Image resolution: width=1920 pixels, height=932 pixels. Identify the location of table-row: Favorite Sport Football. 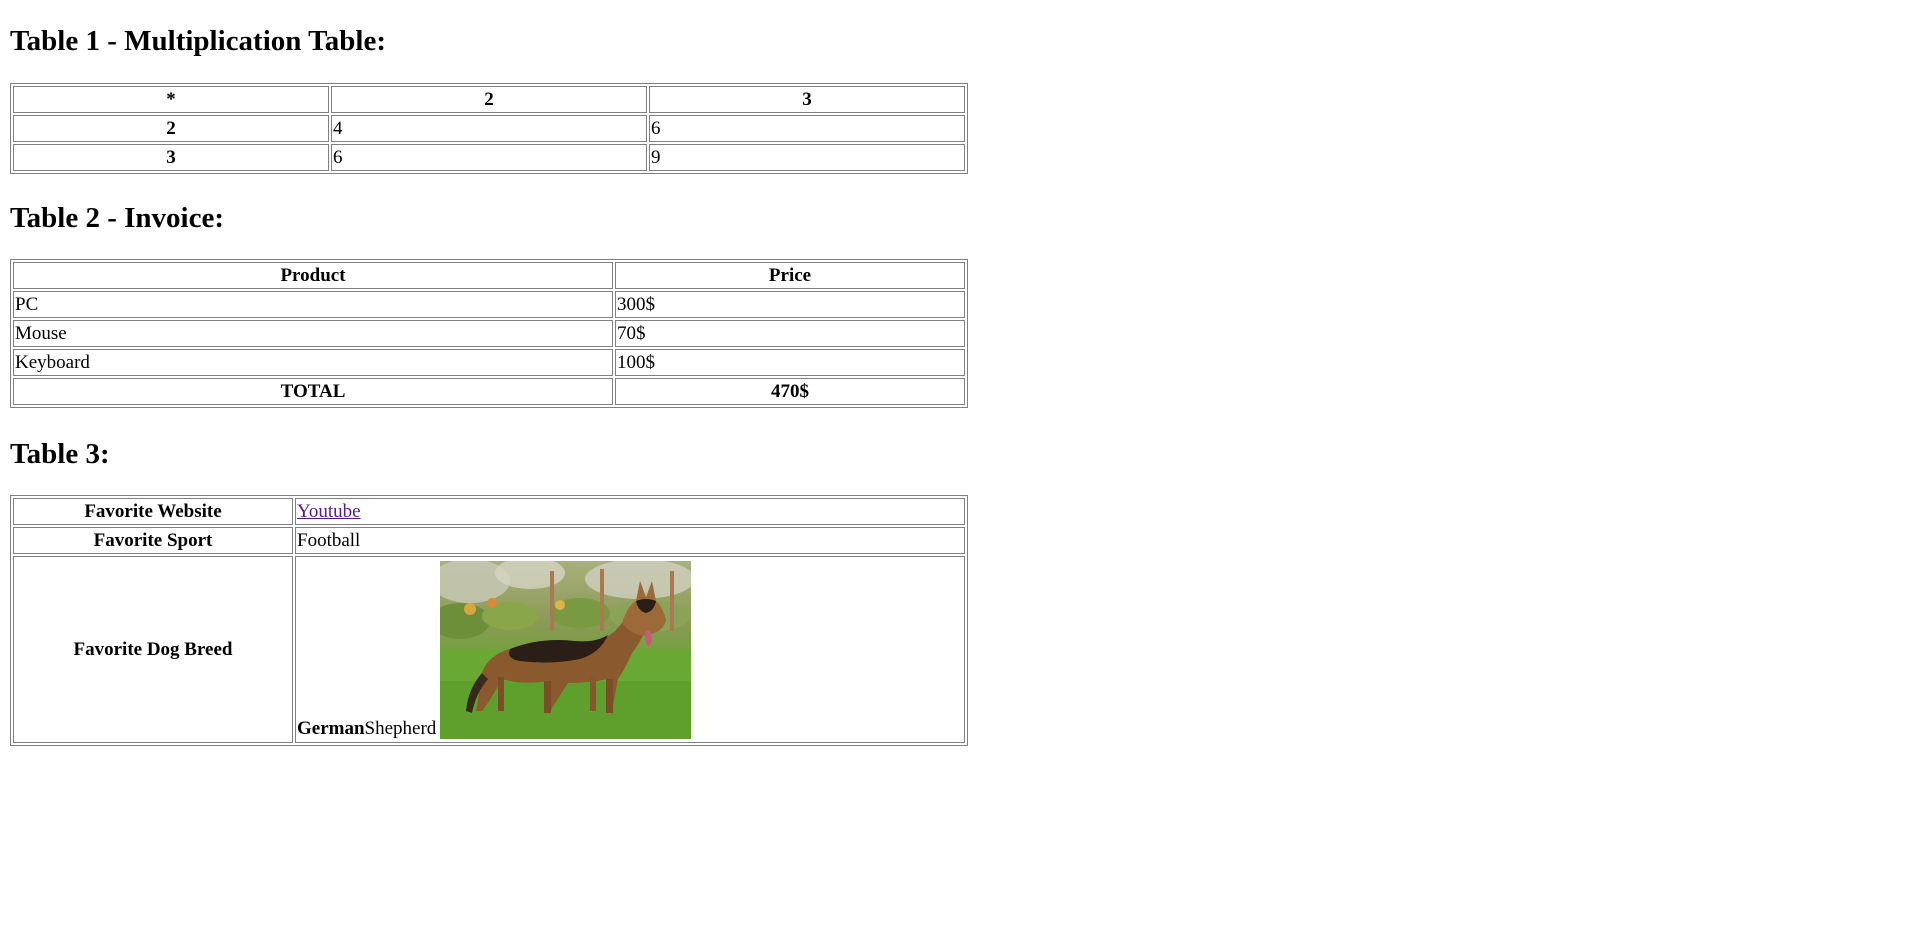
(489, 540).